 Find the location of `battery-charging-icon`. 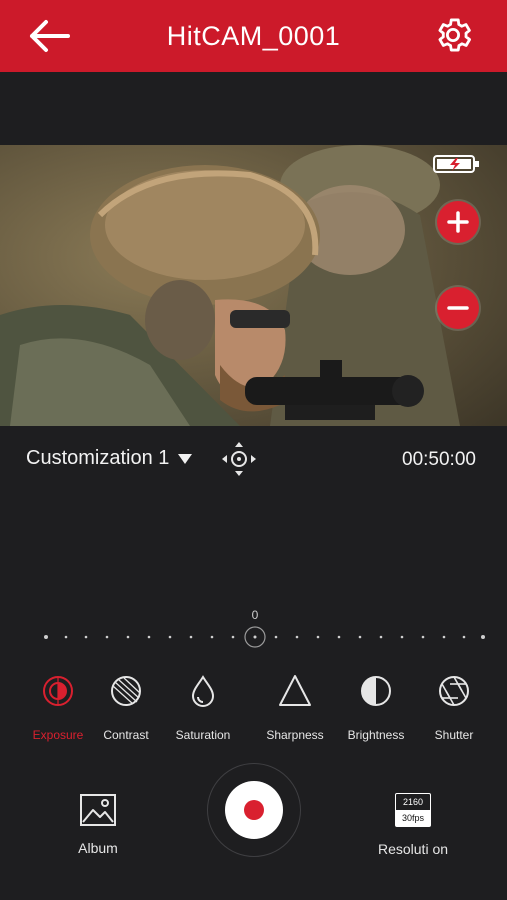

battery-charging-icon is located at coordinates (456, 164).